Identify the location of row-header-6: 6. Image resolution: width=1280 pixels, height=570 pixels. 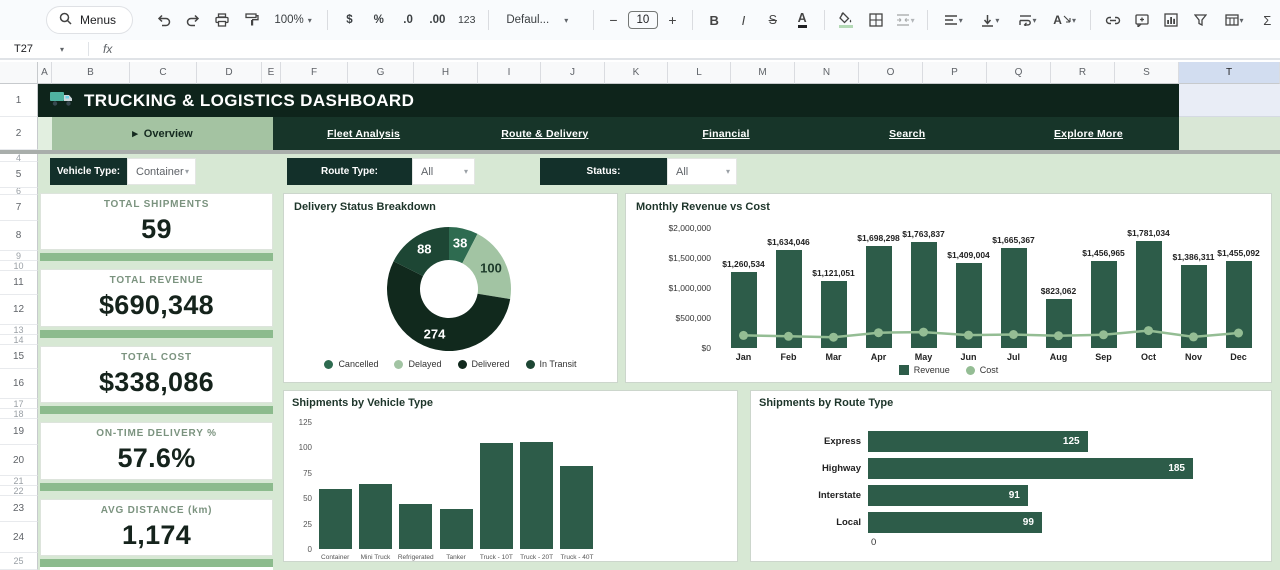
(19, 191).